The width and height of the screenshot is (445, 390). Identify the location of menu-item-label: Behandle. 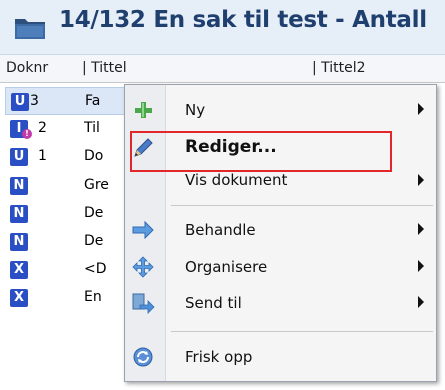
(220, 230).